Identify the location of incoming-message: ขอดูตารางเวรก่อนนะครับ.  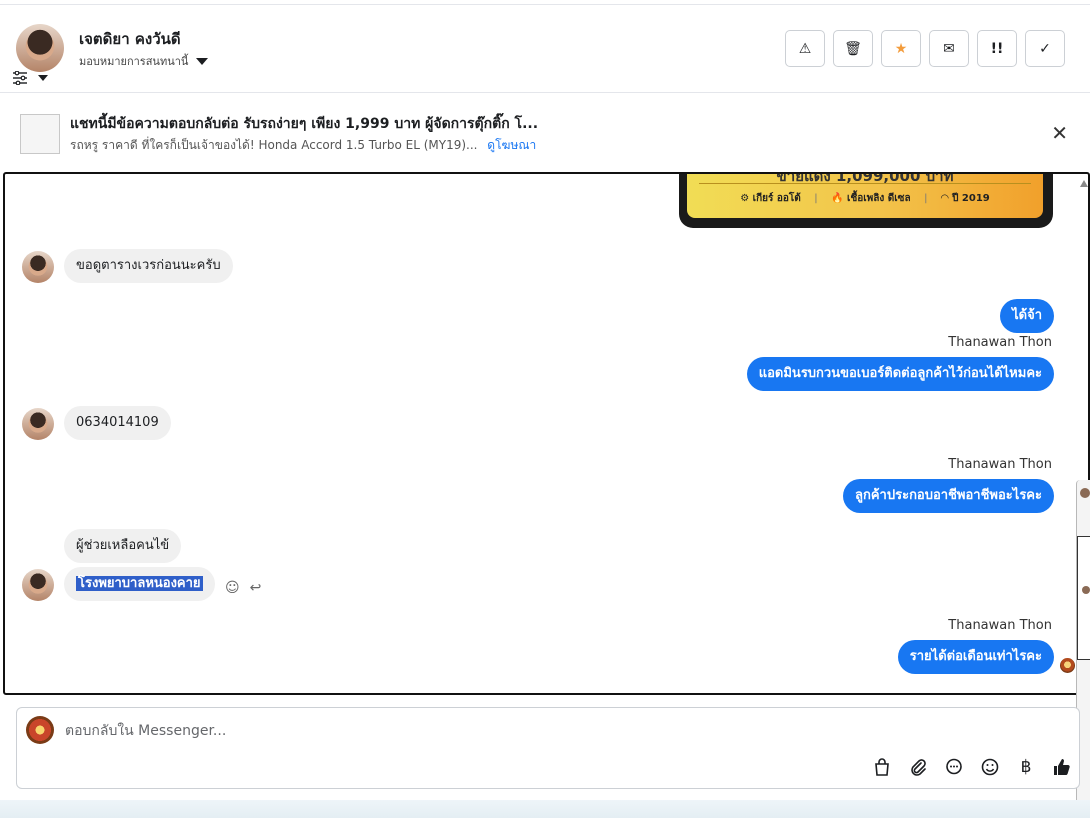
(148, 266).